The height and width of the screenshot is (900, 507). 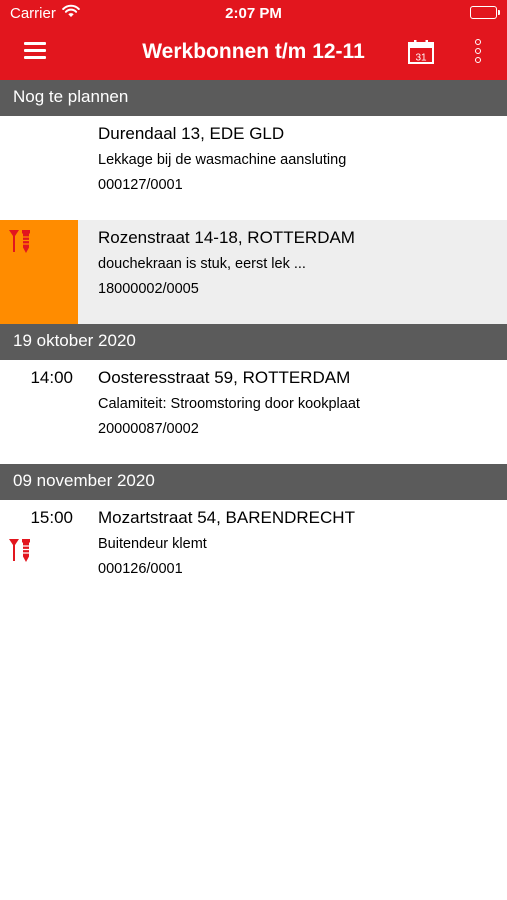 I want to click on section-header-unplanned: Nog te plannen, so click(x=253, y=98).